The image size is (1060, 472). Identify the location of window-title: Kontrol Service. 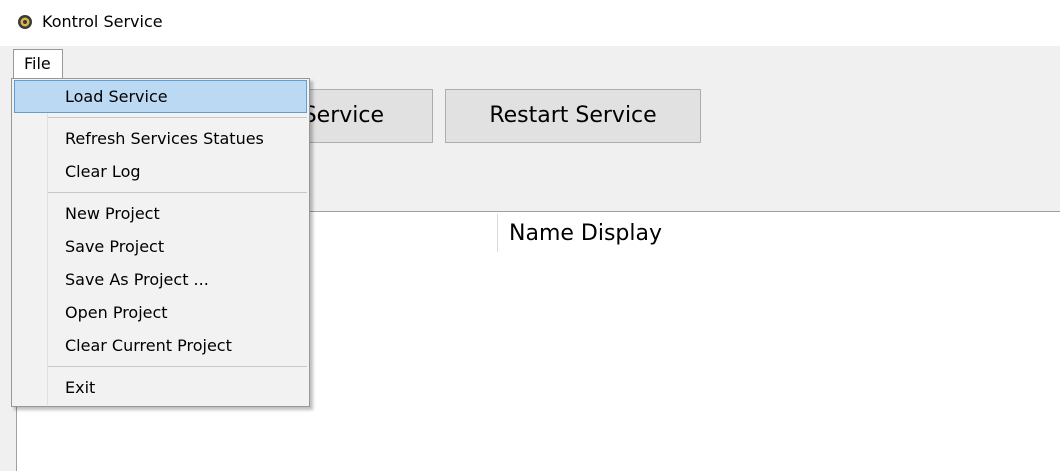
(102, 21).